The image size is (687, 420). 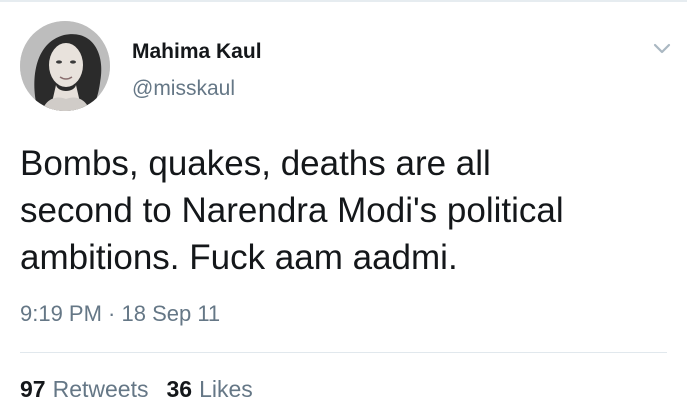 What do you see at coordinates (33, 389) in the screenshot?
I see `retweets-count: 97` at bounding box center [33, 389].